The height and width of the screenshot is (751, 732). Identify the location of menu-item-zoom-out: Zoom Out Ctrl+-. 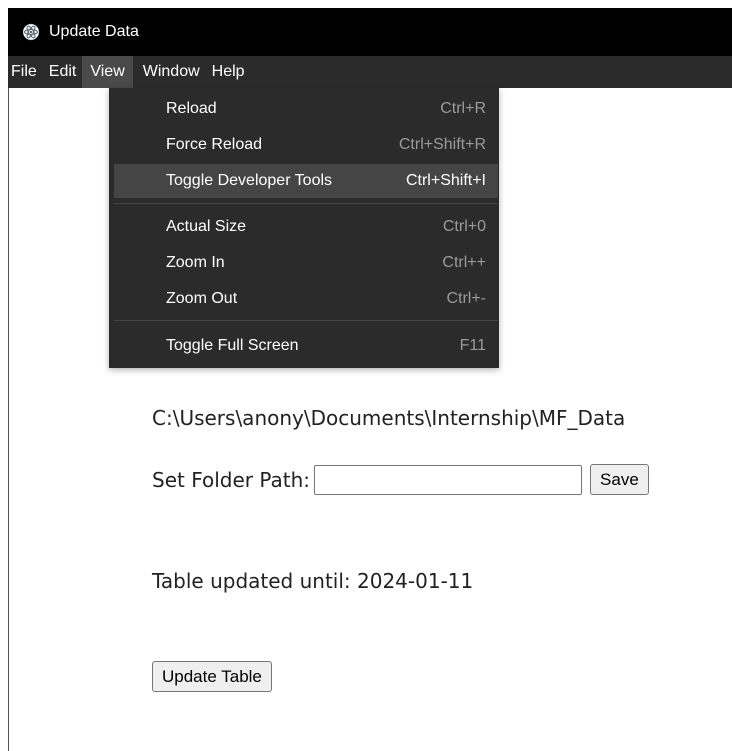
(306, 299).